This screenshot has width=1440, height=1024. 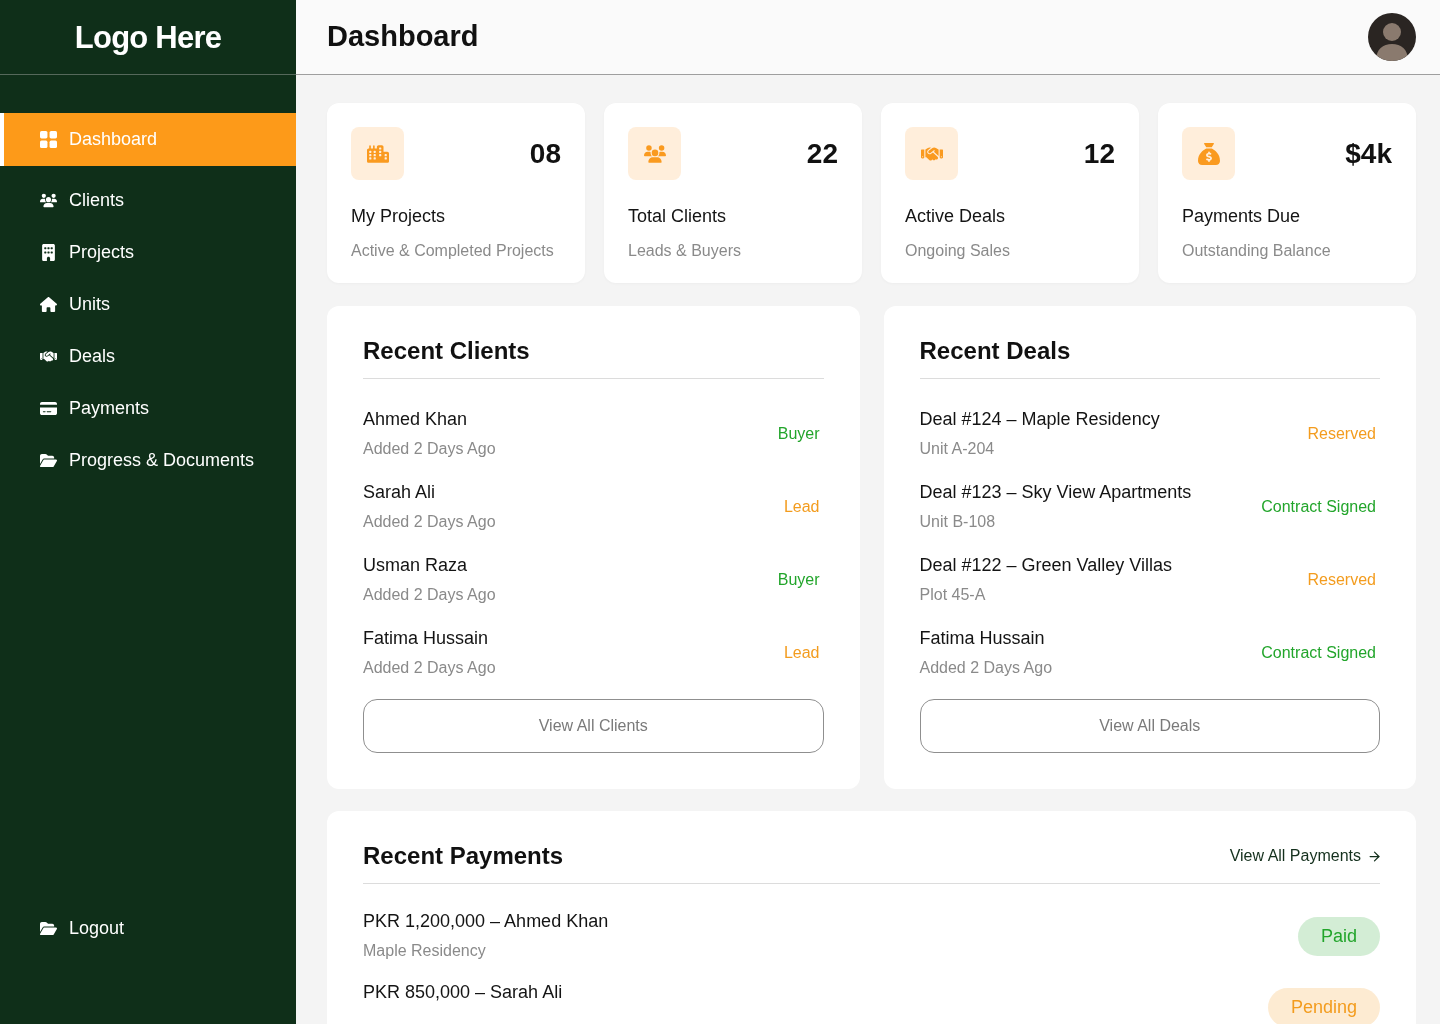 I want to click on payment-status-badge: Paid, so click(x=1338, y=936).